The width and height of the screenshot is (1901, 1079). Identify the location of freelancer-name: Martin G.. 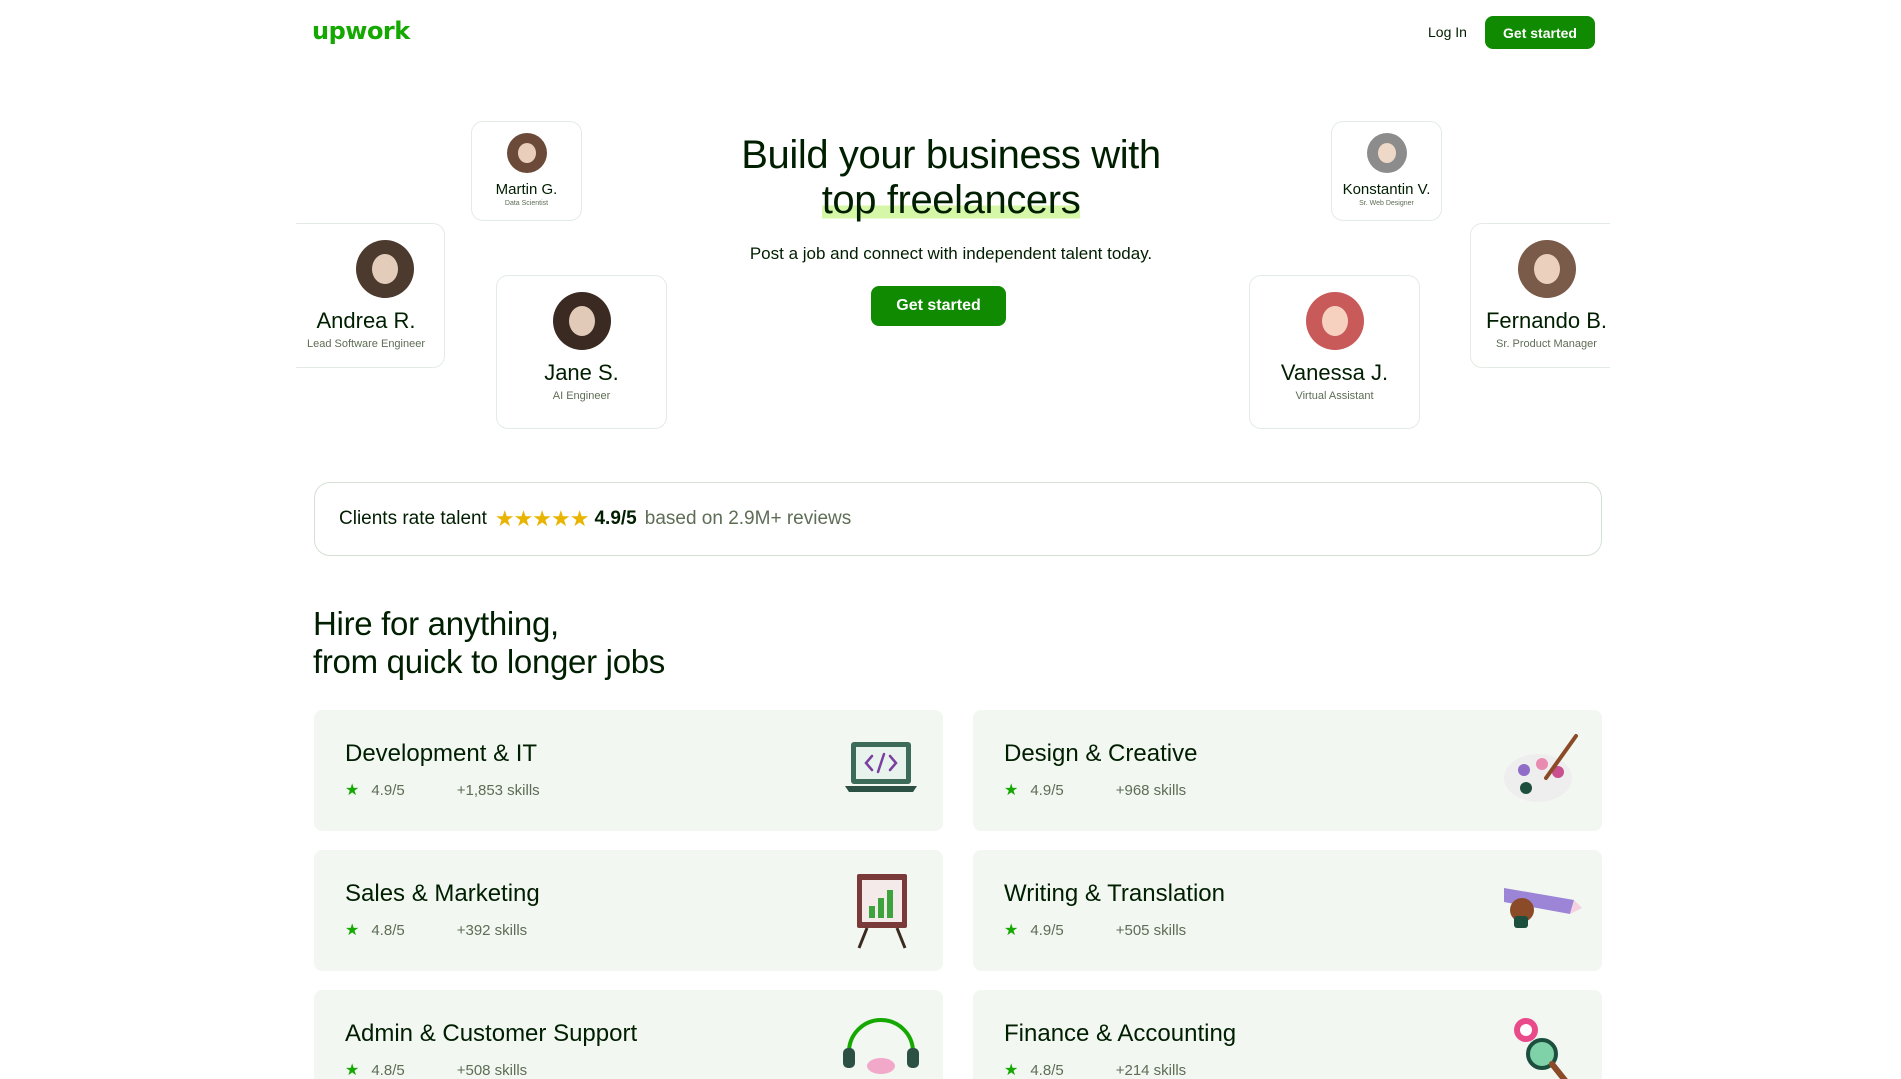
(526, 189).